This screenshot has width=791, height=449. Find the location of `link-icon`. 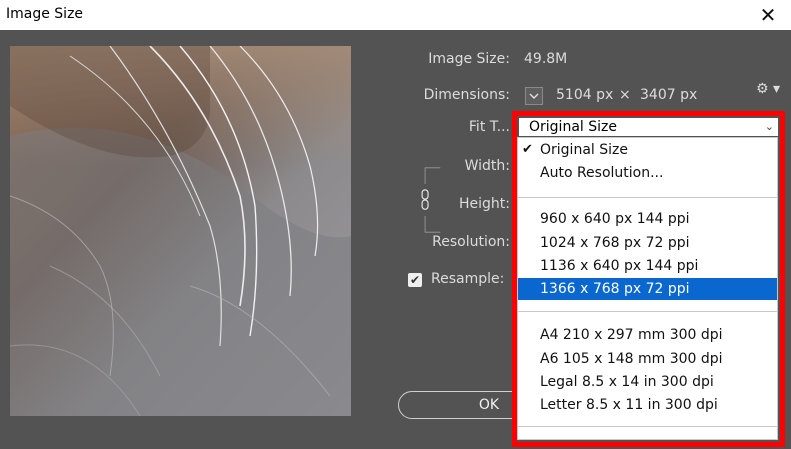

link-icon is located at coordinates (425, 200).